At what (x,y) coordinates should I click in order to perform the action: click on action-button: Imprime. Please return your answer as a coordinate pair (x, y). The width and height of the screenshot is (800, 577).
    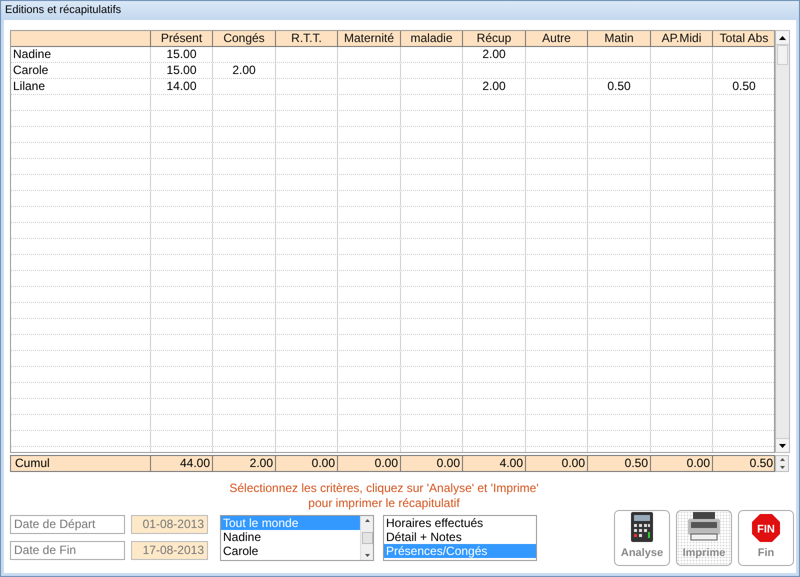
    Looking at the image, I should click on (704, 538).